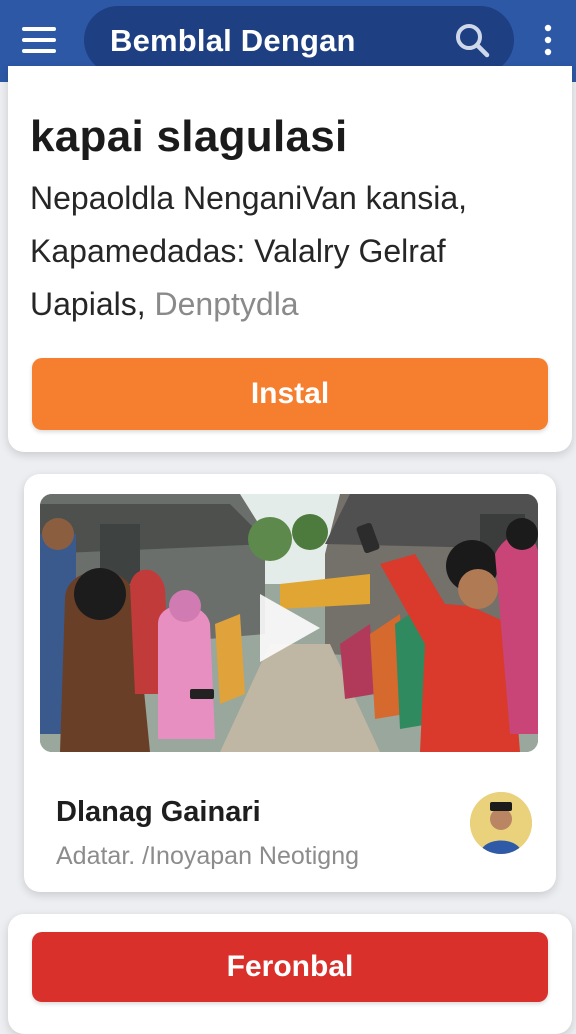 The height and width of the screenshot is (1034, 576). I want to click on more-vertical-icon, so click(548, 40).